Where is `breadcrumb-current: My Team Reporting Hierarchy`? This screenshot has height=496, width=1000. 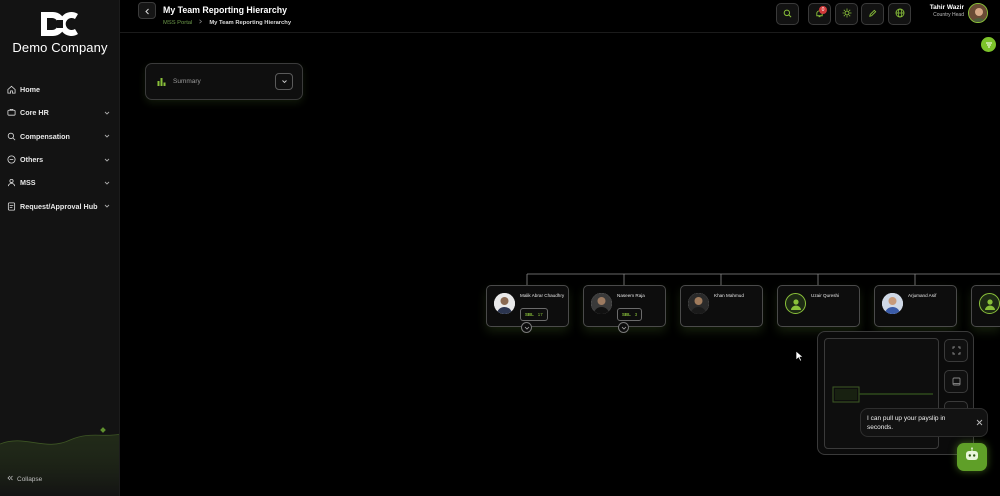 breadcrumb-current: My Team Reporting Hierarchy is located at coordinates (250, 22).